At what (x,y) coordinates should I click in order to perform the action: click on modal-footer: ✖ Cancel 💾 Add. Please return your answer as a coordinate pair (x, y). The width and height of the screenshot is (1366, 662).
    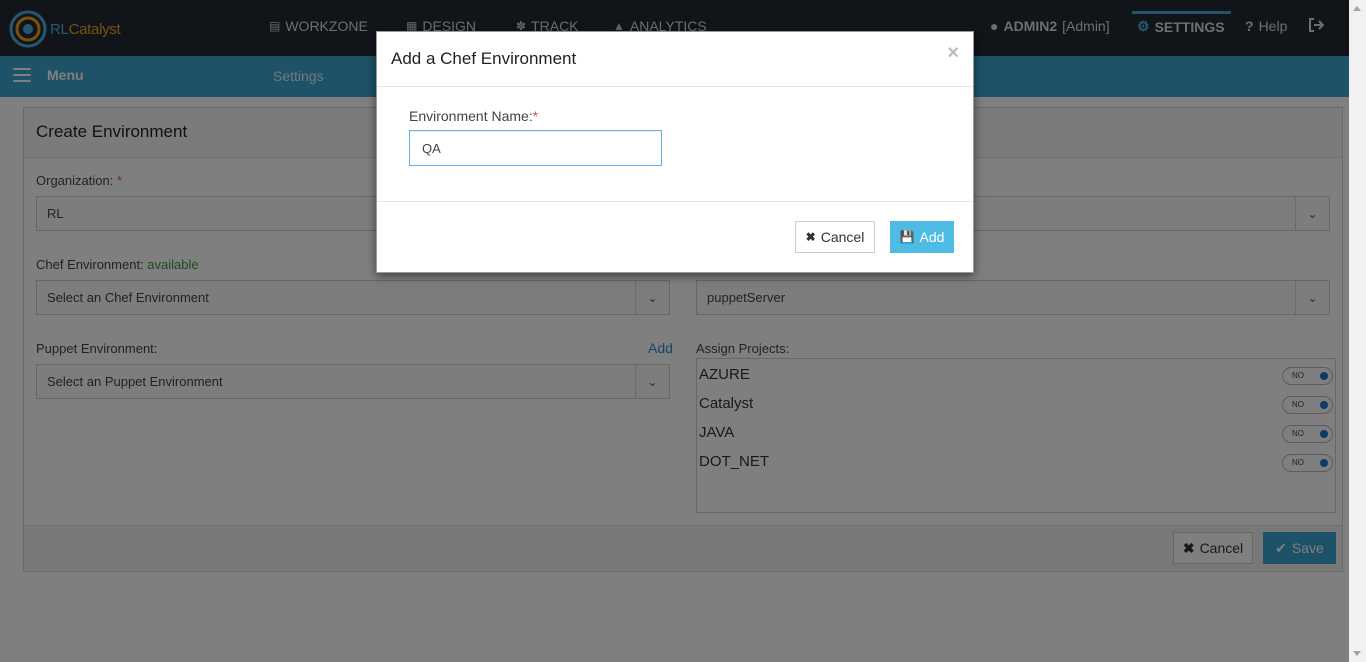
    Looking at the image, I should click on (675, 237).